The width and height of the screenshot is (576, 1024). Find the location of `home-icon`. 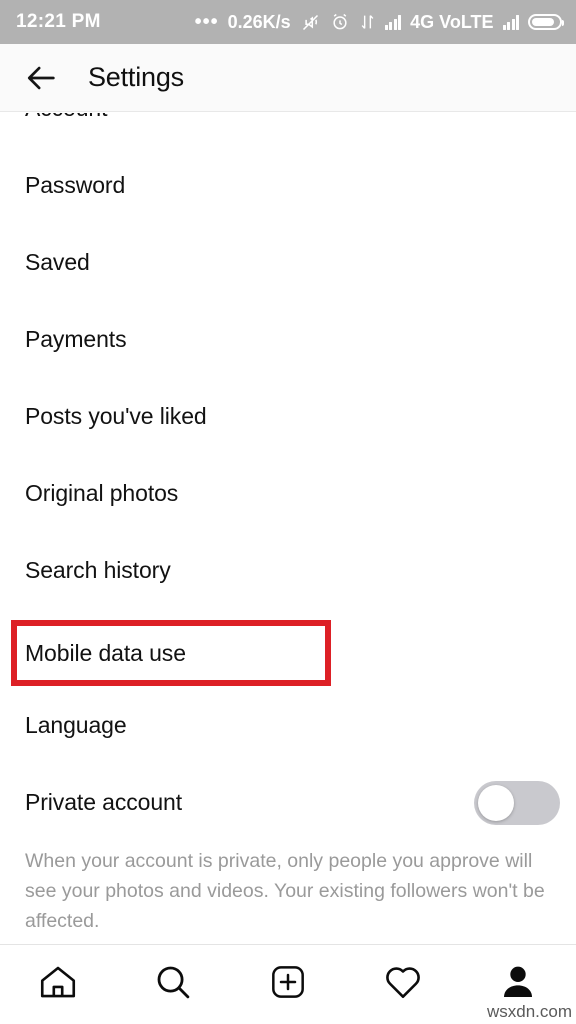

home-icon is located at coordinates (58, 984).